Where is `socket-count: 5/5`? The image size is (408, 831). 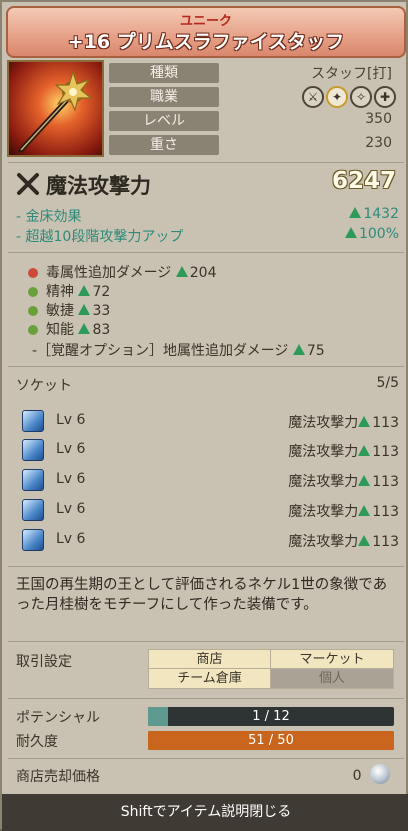
socket-count: 5/5 is located at coordinates (387, 383).